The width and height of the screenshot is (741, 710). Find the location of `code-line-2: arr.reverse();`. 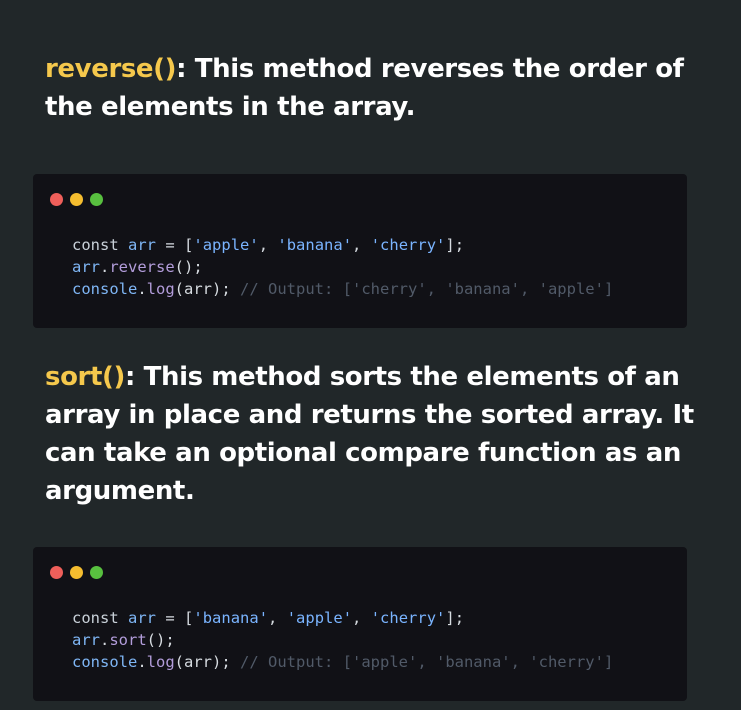

code-line-2: arr.reverse(); is located at coordinates (137, 267).